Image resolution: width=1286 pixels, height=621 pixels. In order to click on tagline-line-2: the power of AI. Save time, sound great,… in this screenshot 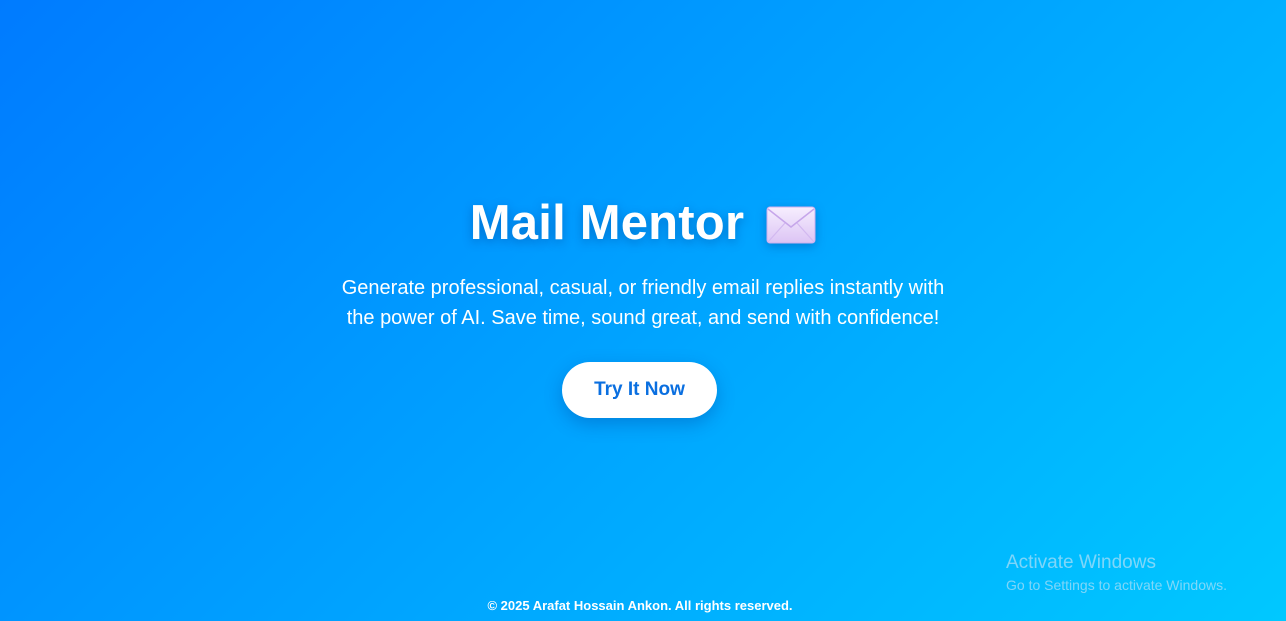, I will do `click(643, 318)`.